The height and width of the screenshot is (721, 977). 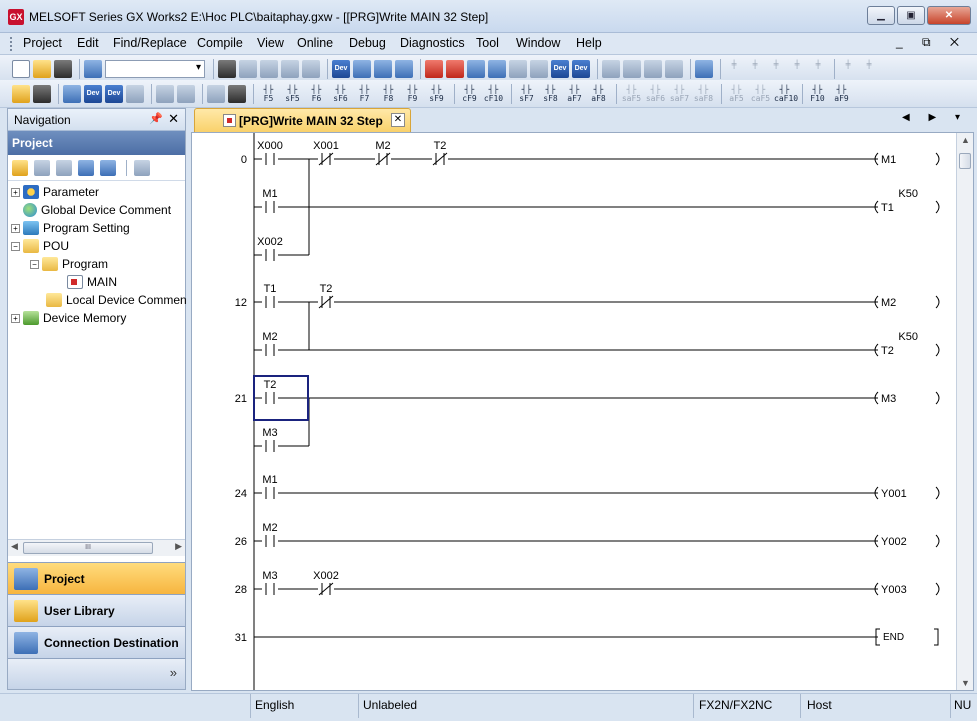 I want to click on ladder-coil: M3, so click(x=907, y=398).